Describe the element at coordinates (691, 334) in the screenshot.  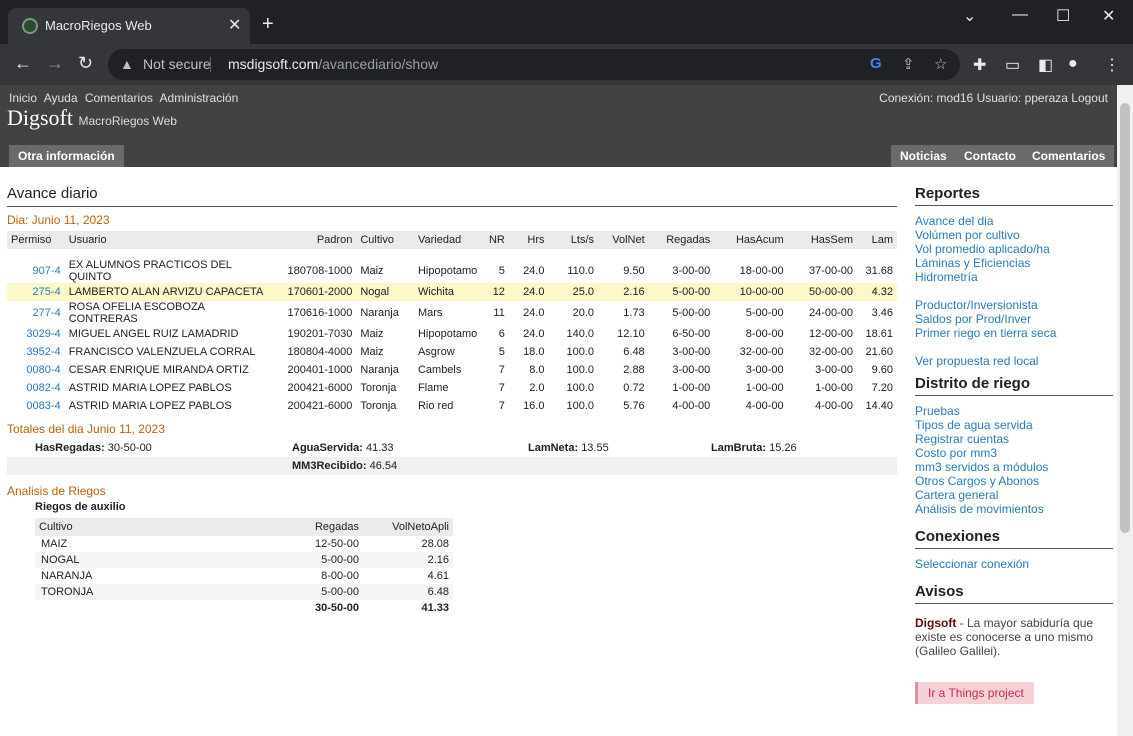
I see `regadas-cell: 6-50-00` at that location.